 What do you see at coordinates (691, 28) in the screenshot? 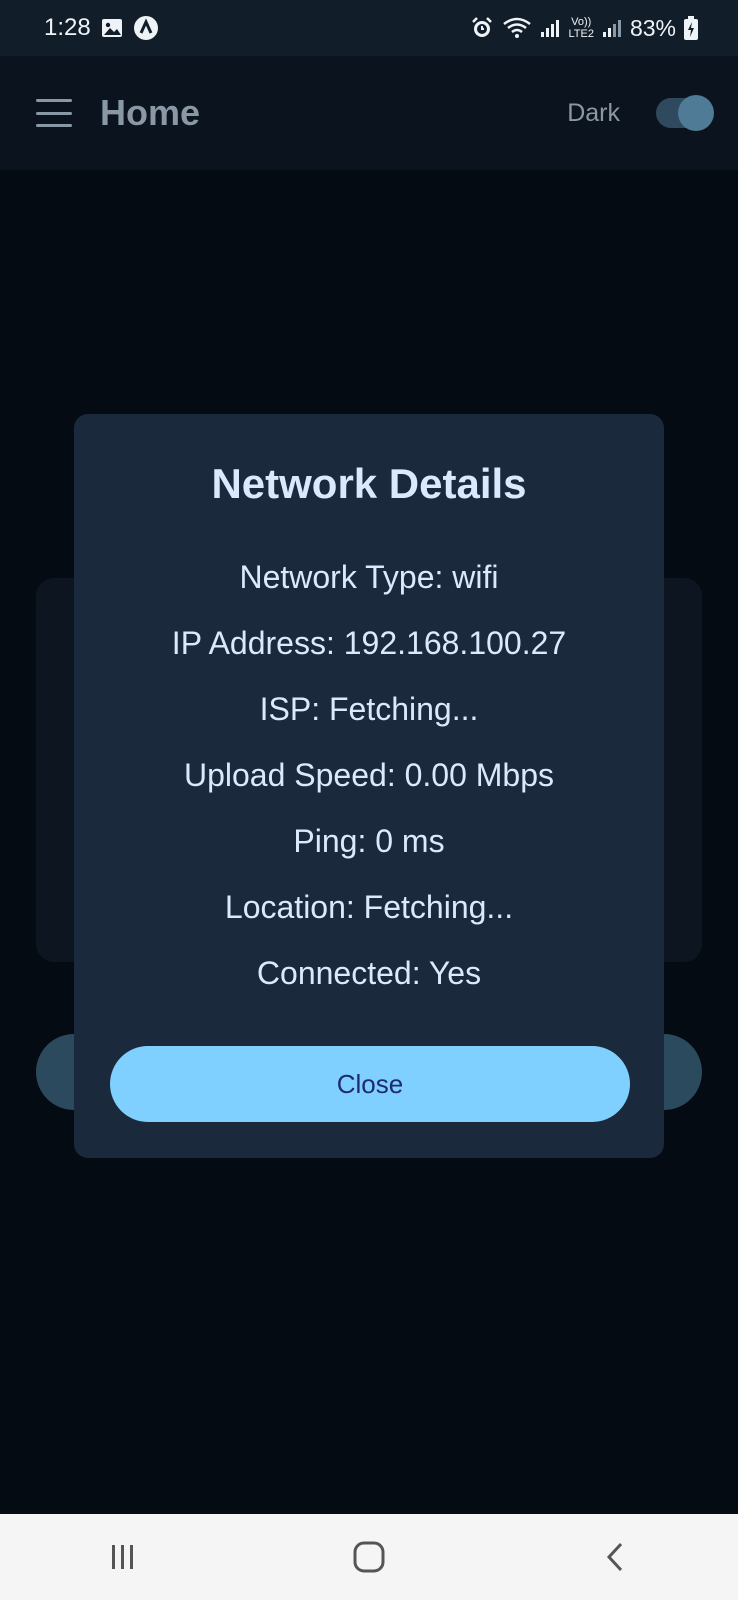
I see `battery-charging-icon` at bounding box center [691, 28].